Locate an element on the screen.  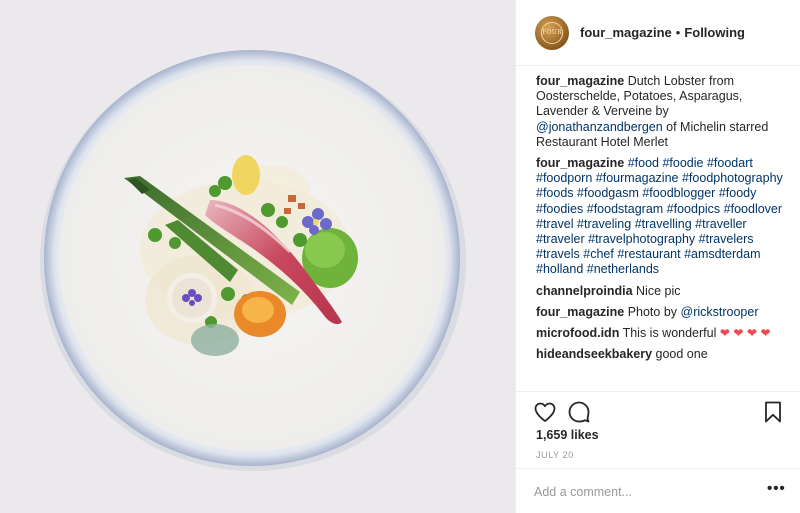
hashtag-link: #foodblogger is located at coordinates (678, 193).